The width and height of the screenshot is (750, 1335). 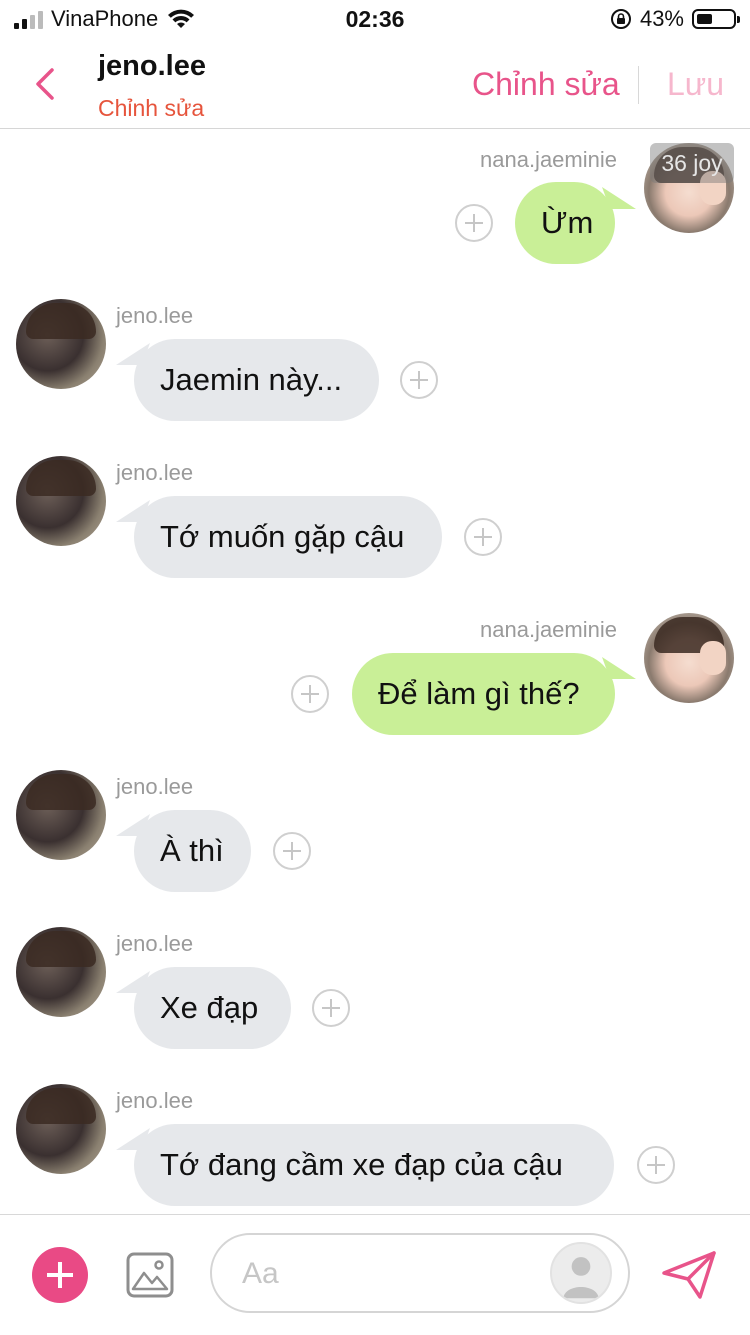 I want to click on back-button, so click(x=46, y=84).